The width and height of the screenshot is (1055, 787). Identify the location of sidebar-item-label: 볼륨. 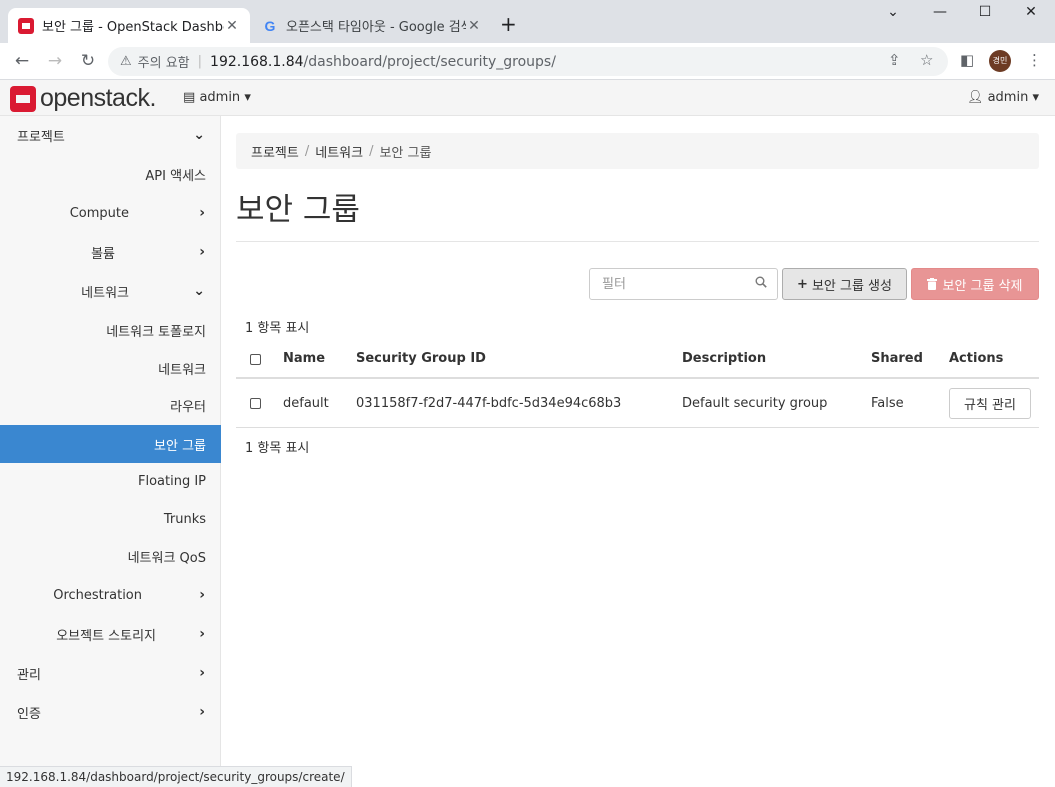
(103, 254).